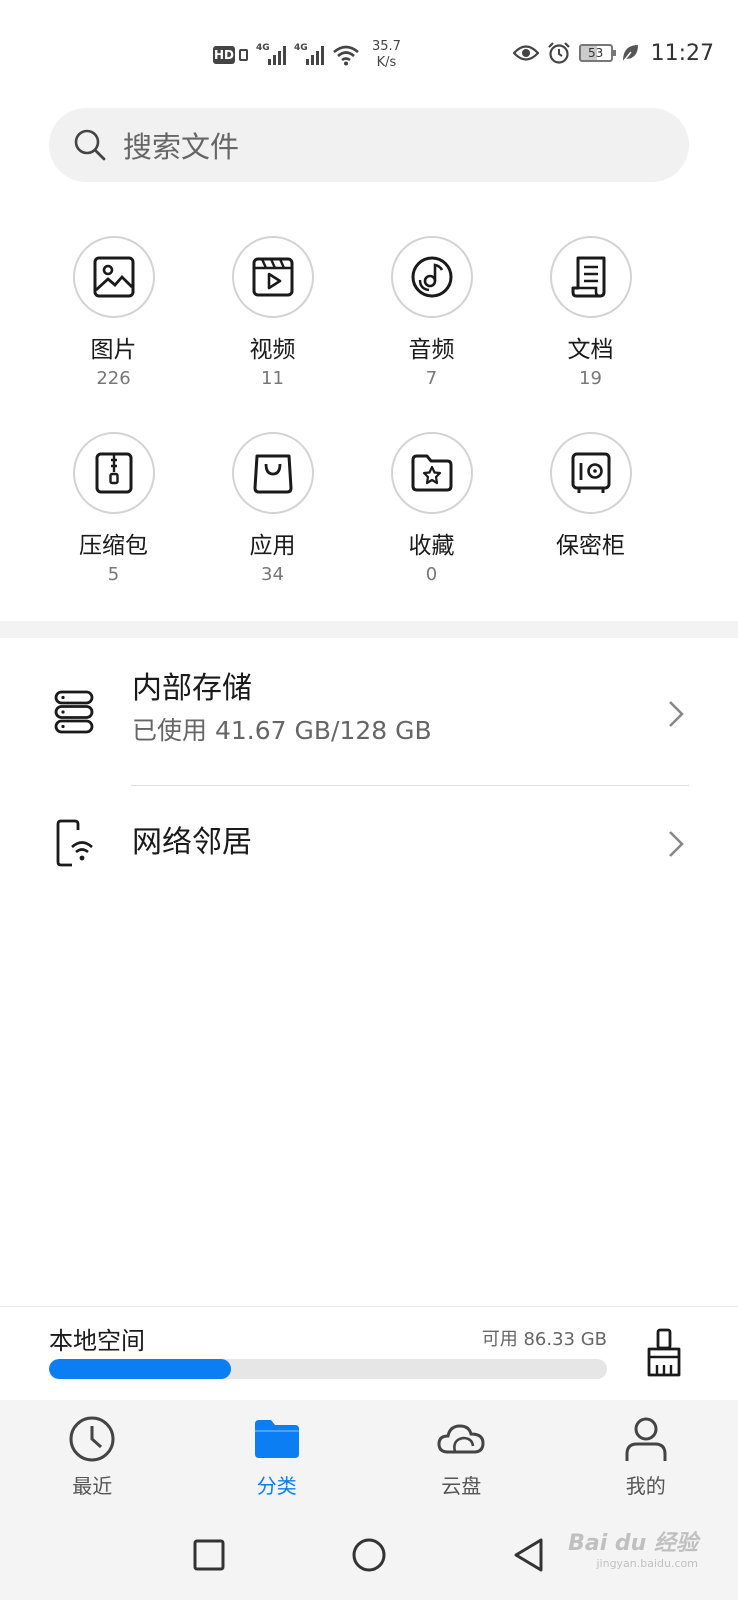 Image resolution: width=738 pixels, height=1600 pixels. What do you see at coordinates (590, 313) in the screenshot?
I see `category-documents: 文档 19` at bounding box center [590, 313].